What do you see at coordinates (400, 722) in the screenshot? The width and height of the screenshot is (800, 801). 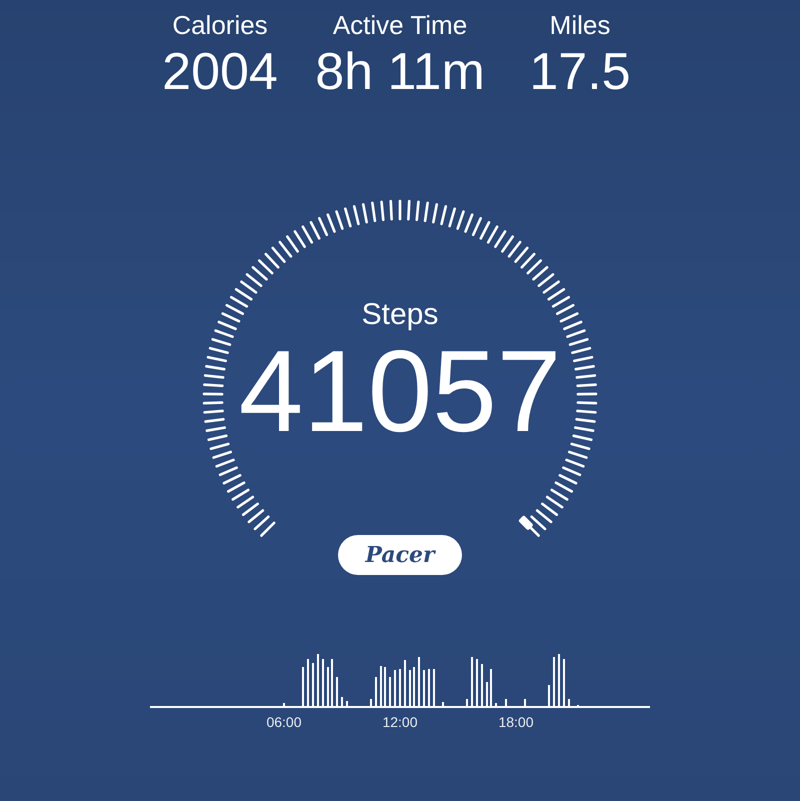 I see `axis-tick-label: 12:00` at bounding box center [400, 722].